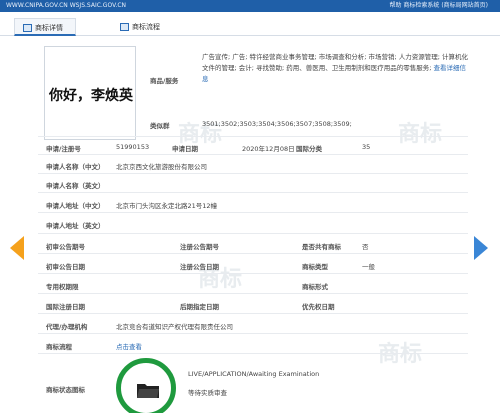 This screenshot has height=413, width=500. Describe the element at coordinates (161, 167) in the screenshot. I see `applicant-cn-value: 北京京西文化旅游股份有限公司` at that location.